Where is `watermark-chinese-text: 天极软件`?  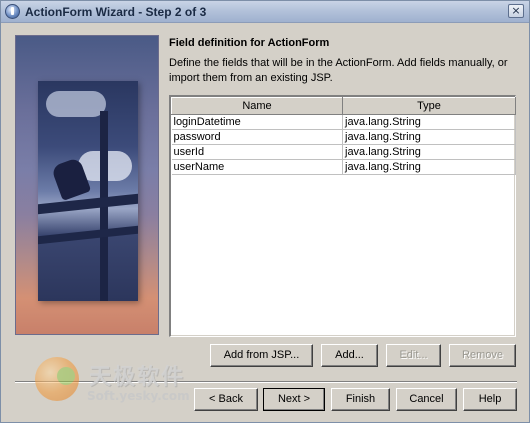
watermark-chinese-text: 天极软件 is located at coordinates (137, 377).